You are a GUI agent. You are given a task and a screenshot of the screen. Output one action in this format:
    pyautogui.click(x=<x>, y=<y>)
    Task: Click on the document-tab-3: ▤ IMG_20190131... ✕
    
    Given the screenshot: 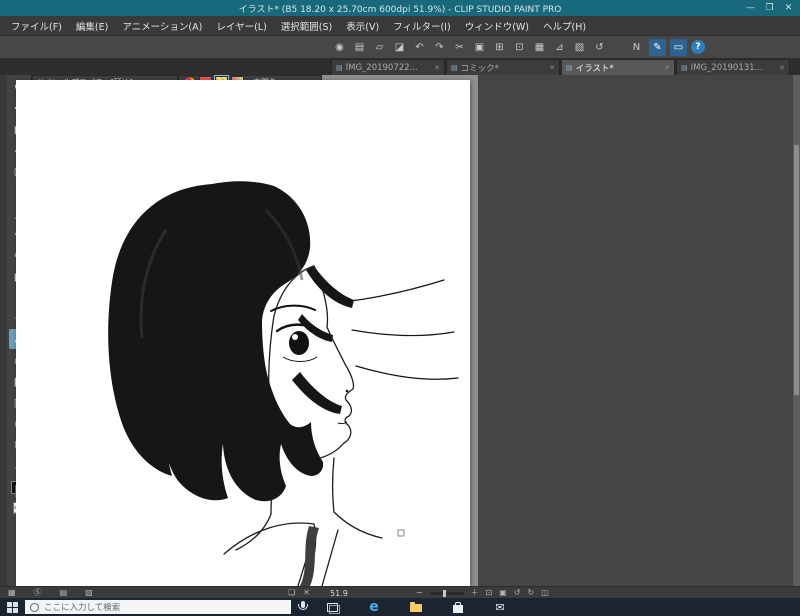 What is the action you would take?
    pyautogui.click(x=733, y=67)
    